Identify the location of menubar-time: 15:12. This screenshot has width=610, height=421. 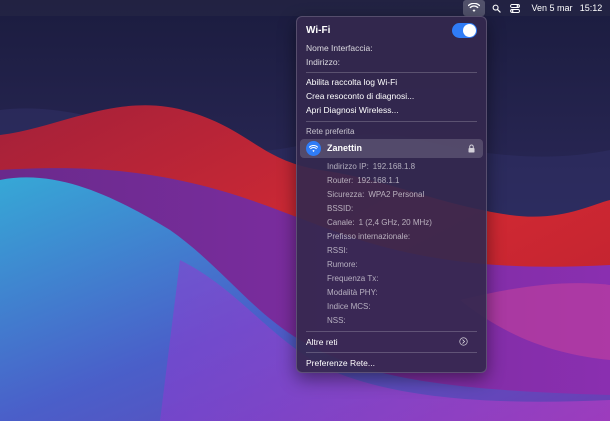
(591, 8).